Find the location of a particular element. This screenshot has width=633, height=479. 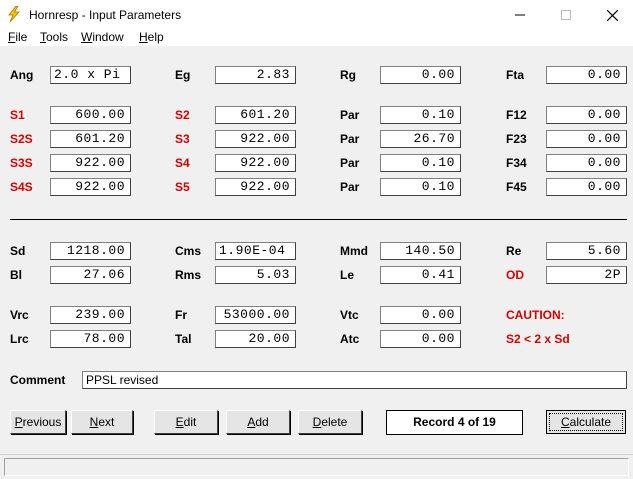

label-s4: S4 is located at coordinates (182, 163).